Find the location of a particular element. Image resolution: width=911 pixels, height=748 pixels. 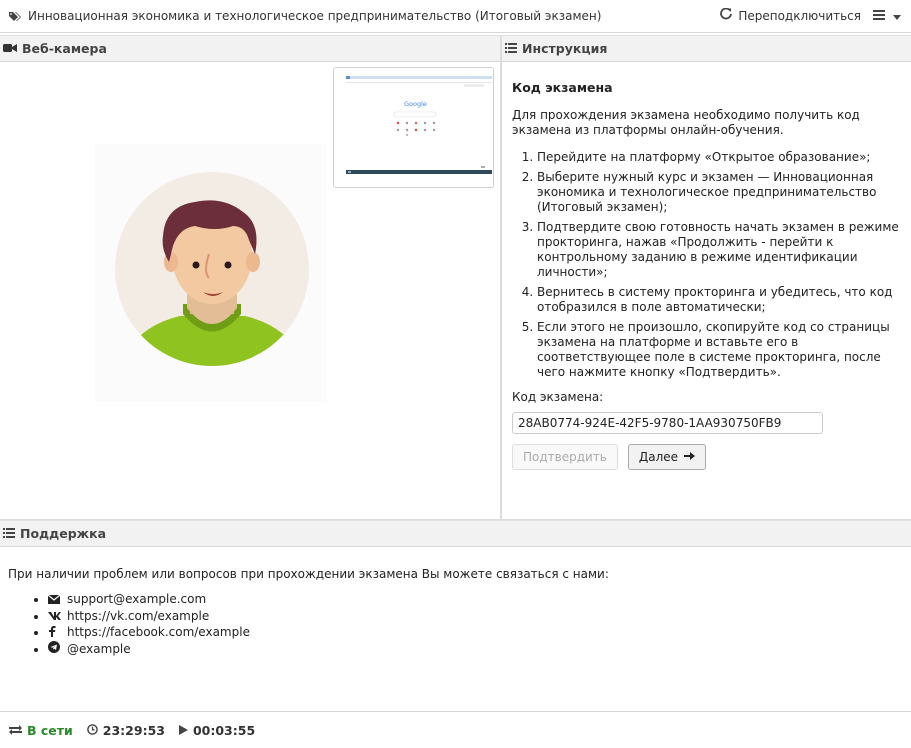

envelope-icon is located at coordinates (54, 600).